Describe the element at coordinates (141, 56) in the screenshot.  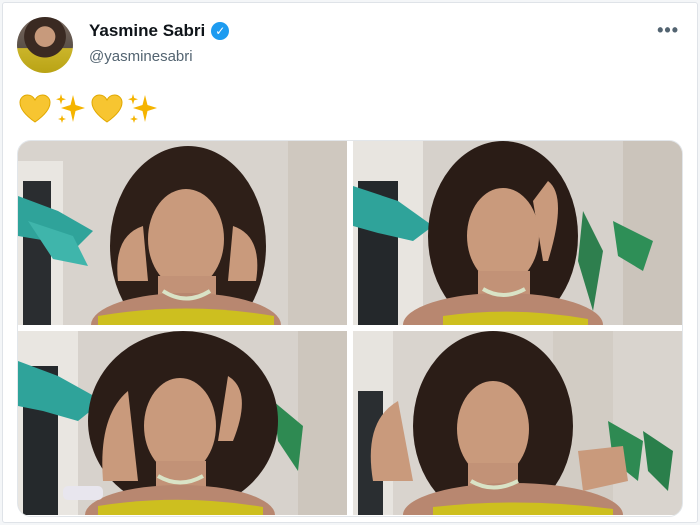
I see `user-handle: @yasminesabri` at that location.